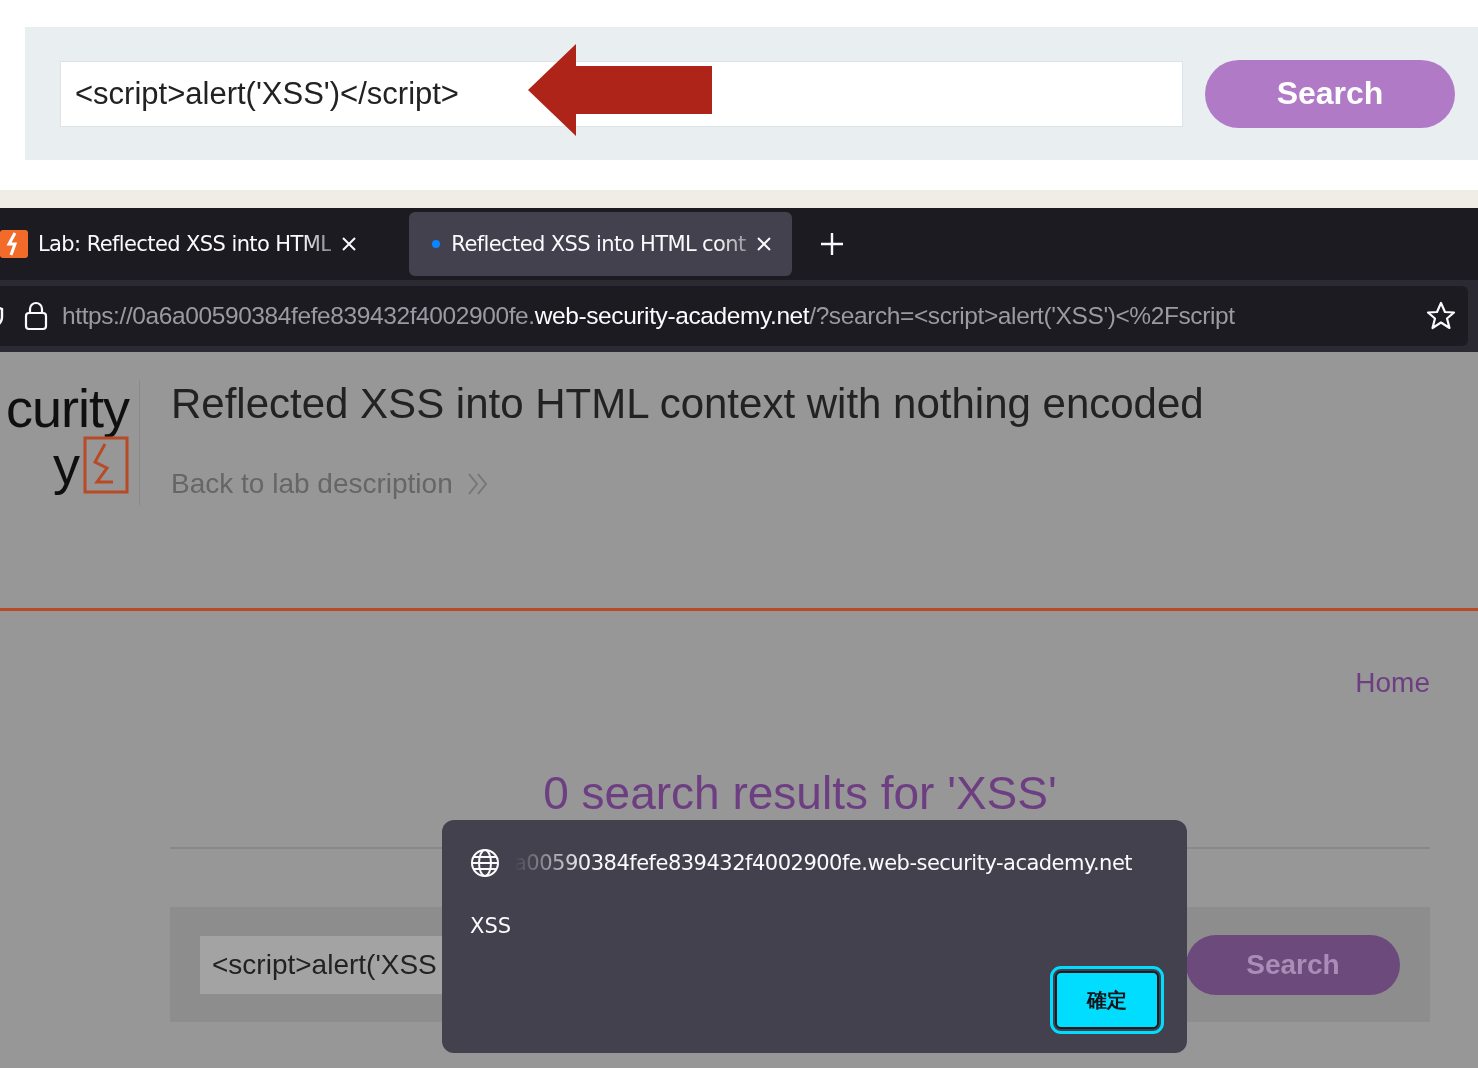 Image resolution: width=1478 pixels, height=1068 pixels. What do you see at coordinates (734, 316) in the screenshot?
I see `address-bar: https://0a6a00590384fefe839432f4002900fe.web-security-academy.net/?search=<script>alert('XSS')<%2Fscript` at bounding box center [734, 316].